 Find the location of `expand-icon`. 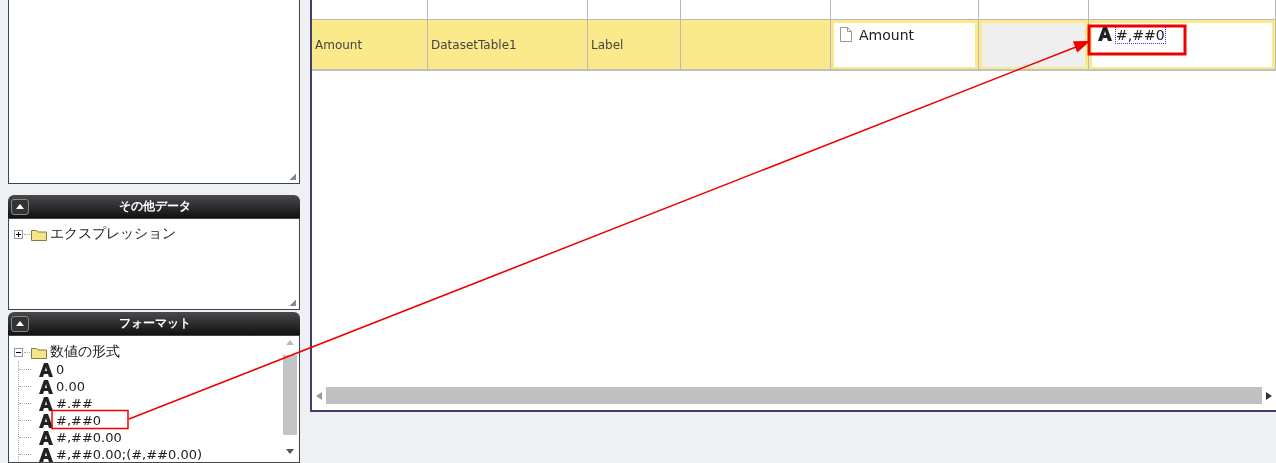

expand-icon is located at coordinates (18, 234).